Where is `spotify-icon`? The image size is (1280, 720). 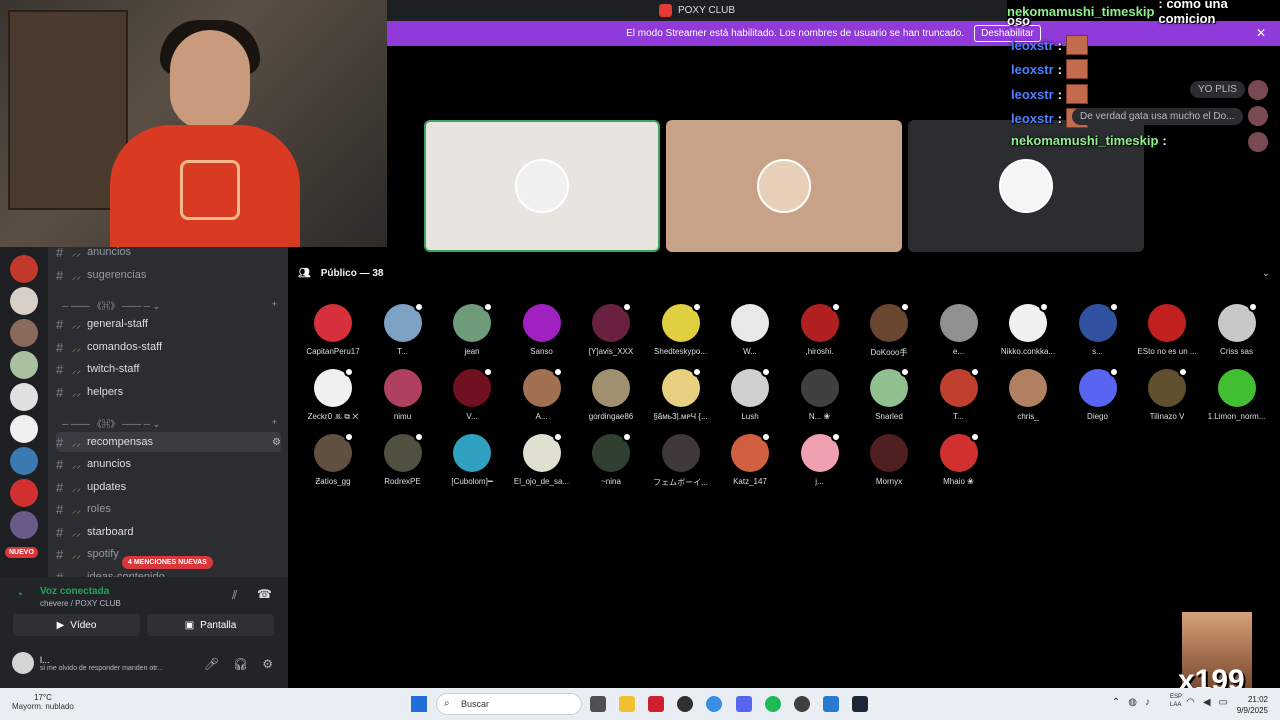 spotify-icon is located at coordinates (773, 704).